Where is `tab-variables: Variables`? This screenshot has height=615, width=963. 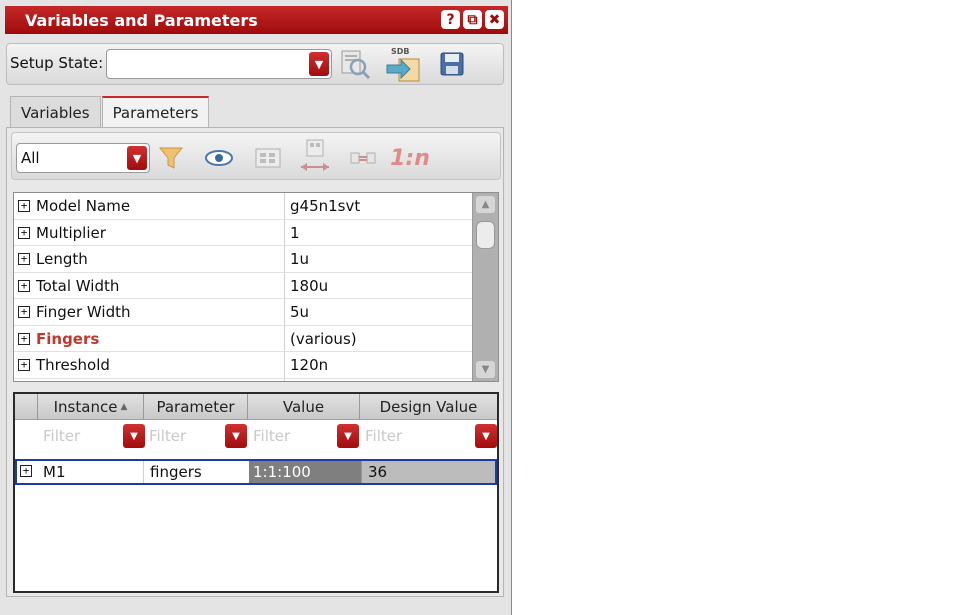
tab-variables: Variables is located at coordinates (55, 112).